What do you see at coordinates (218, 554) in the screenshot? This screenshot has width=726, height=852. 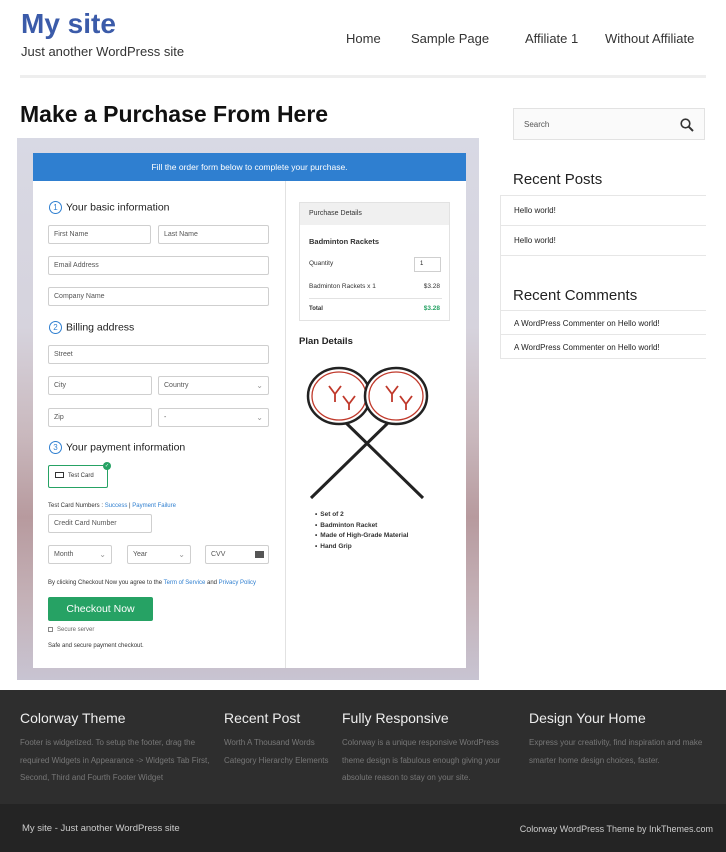 I see `cvv-placeholder: CVV` at bounding box center [218, 554].